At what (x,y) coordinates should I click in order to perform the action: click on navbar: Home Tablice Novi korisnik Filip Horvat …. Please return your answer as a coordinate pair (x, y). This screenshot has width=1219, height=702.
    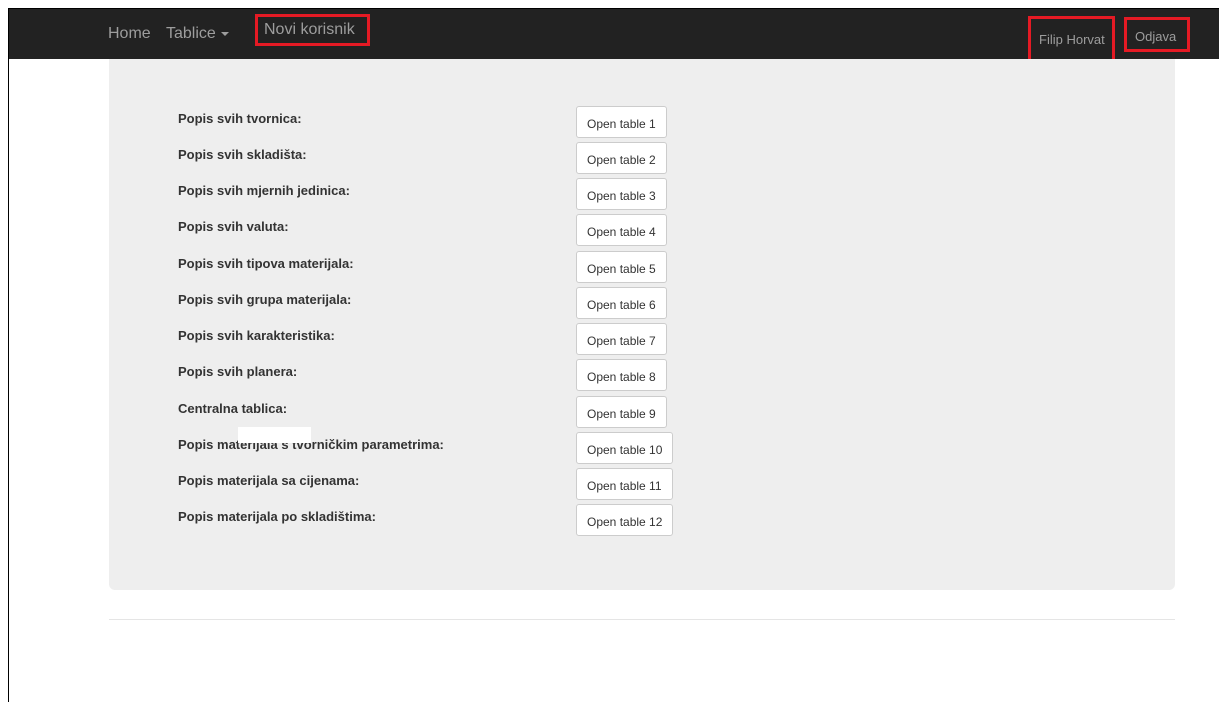
    Looking at the image, I should click on (614, 36).